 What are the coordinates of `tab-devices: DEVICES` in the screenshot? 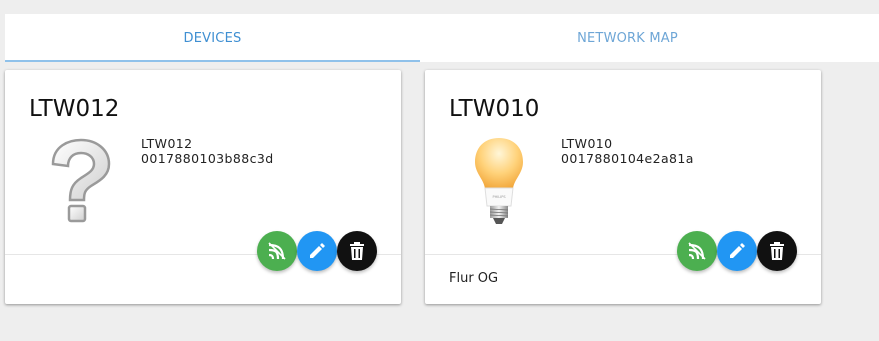 It's located at (212, 38).